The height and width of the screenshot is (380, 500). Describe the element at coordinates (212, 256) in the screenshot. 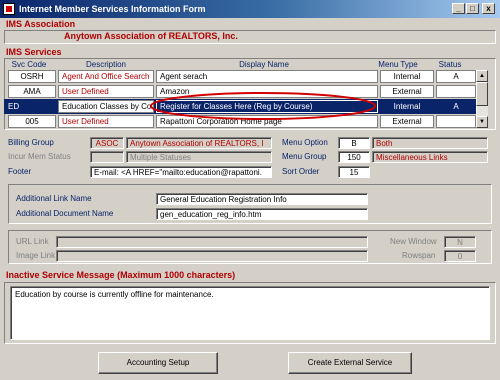

I see `image-link-field` at that location.